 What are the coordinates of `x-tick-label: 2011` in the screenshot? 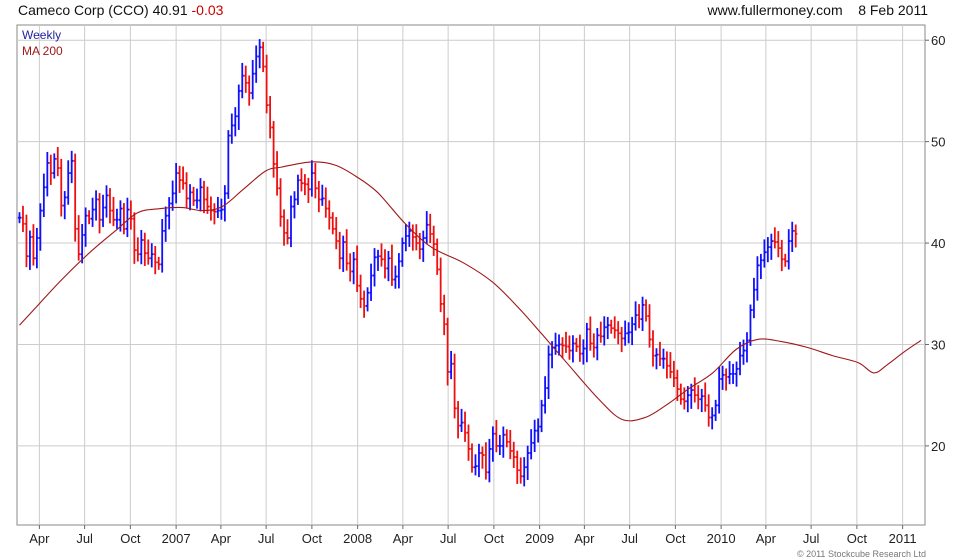 It's located at (903, 538).